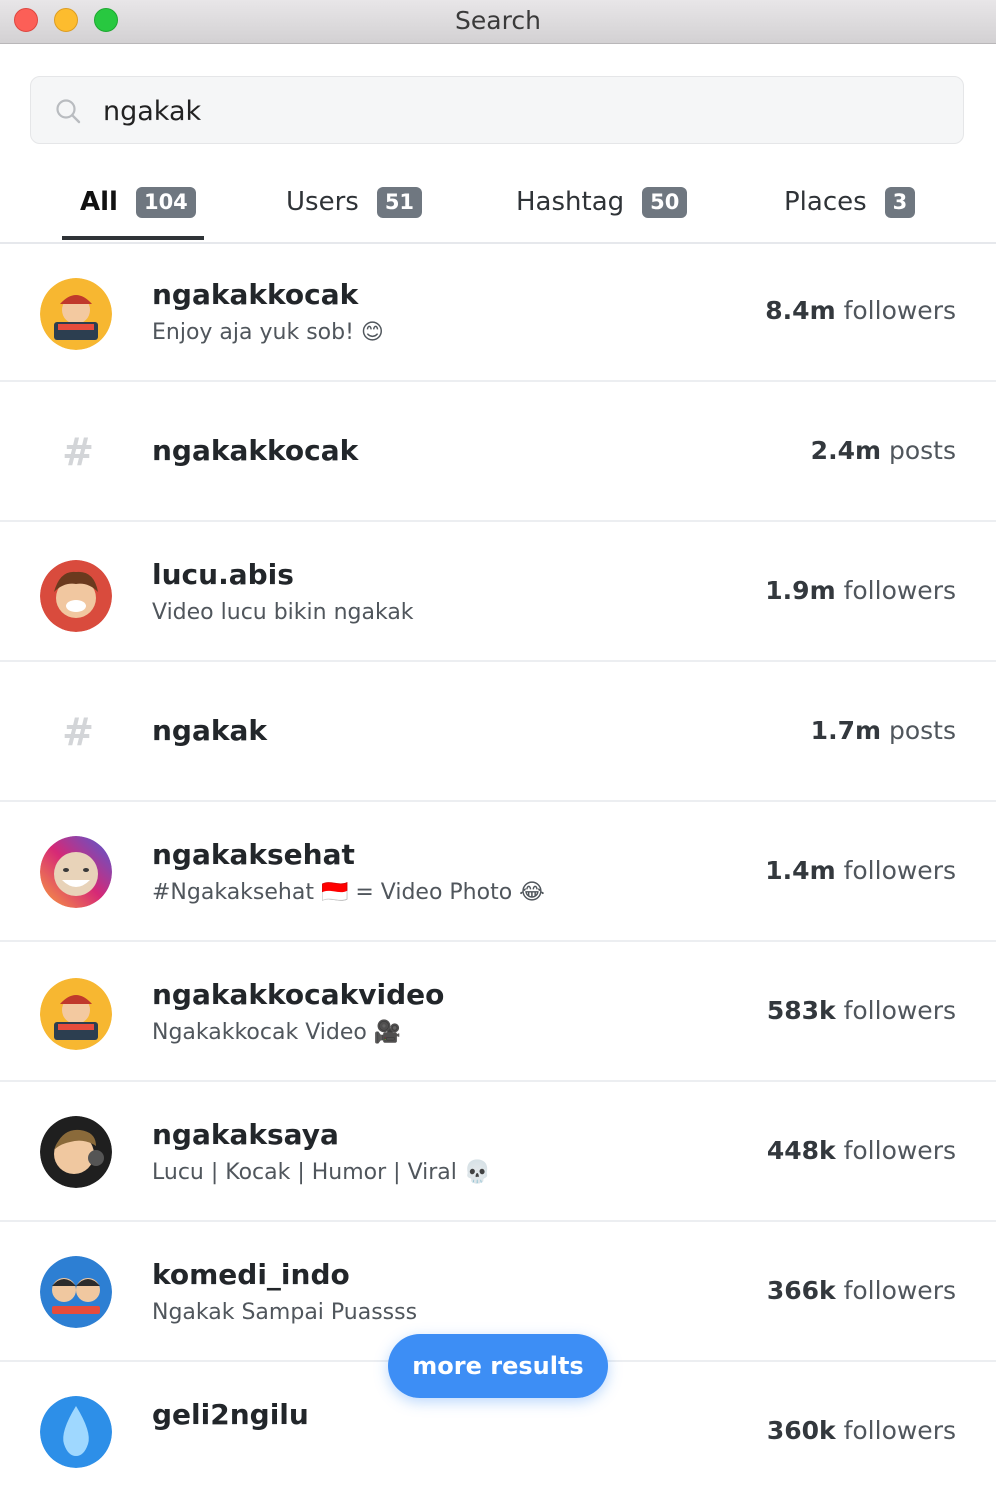 The width and height of the screenshot is (996, 1502). I want to click on tab-all: All 104, so click(138, 202).